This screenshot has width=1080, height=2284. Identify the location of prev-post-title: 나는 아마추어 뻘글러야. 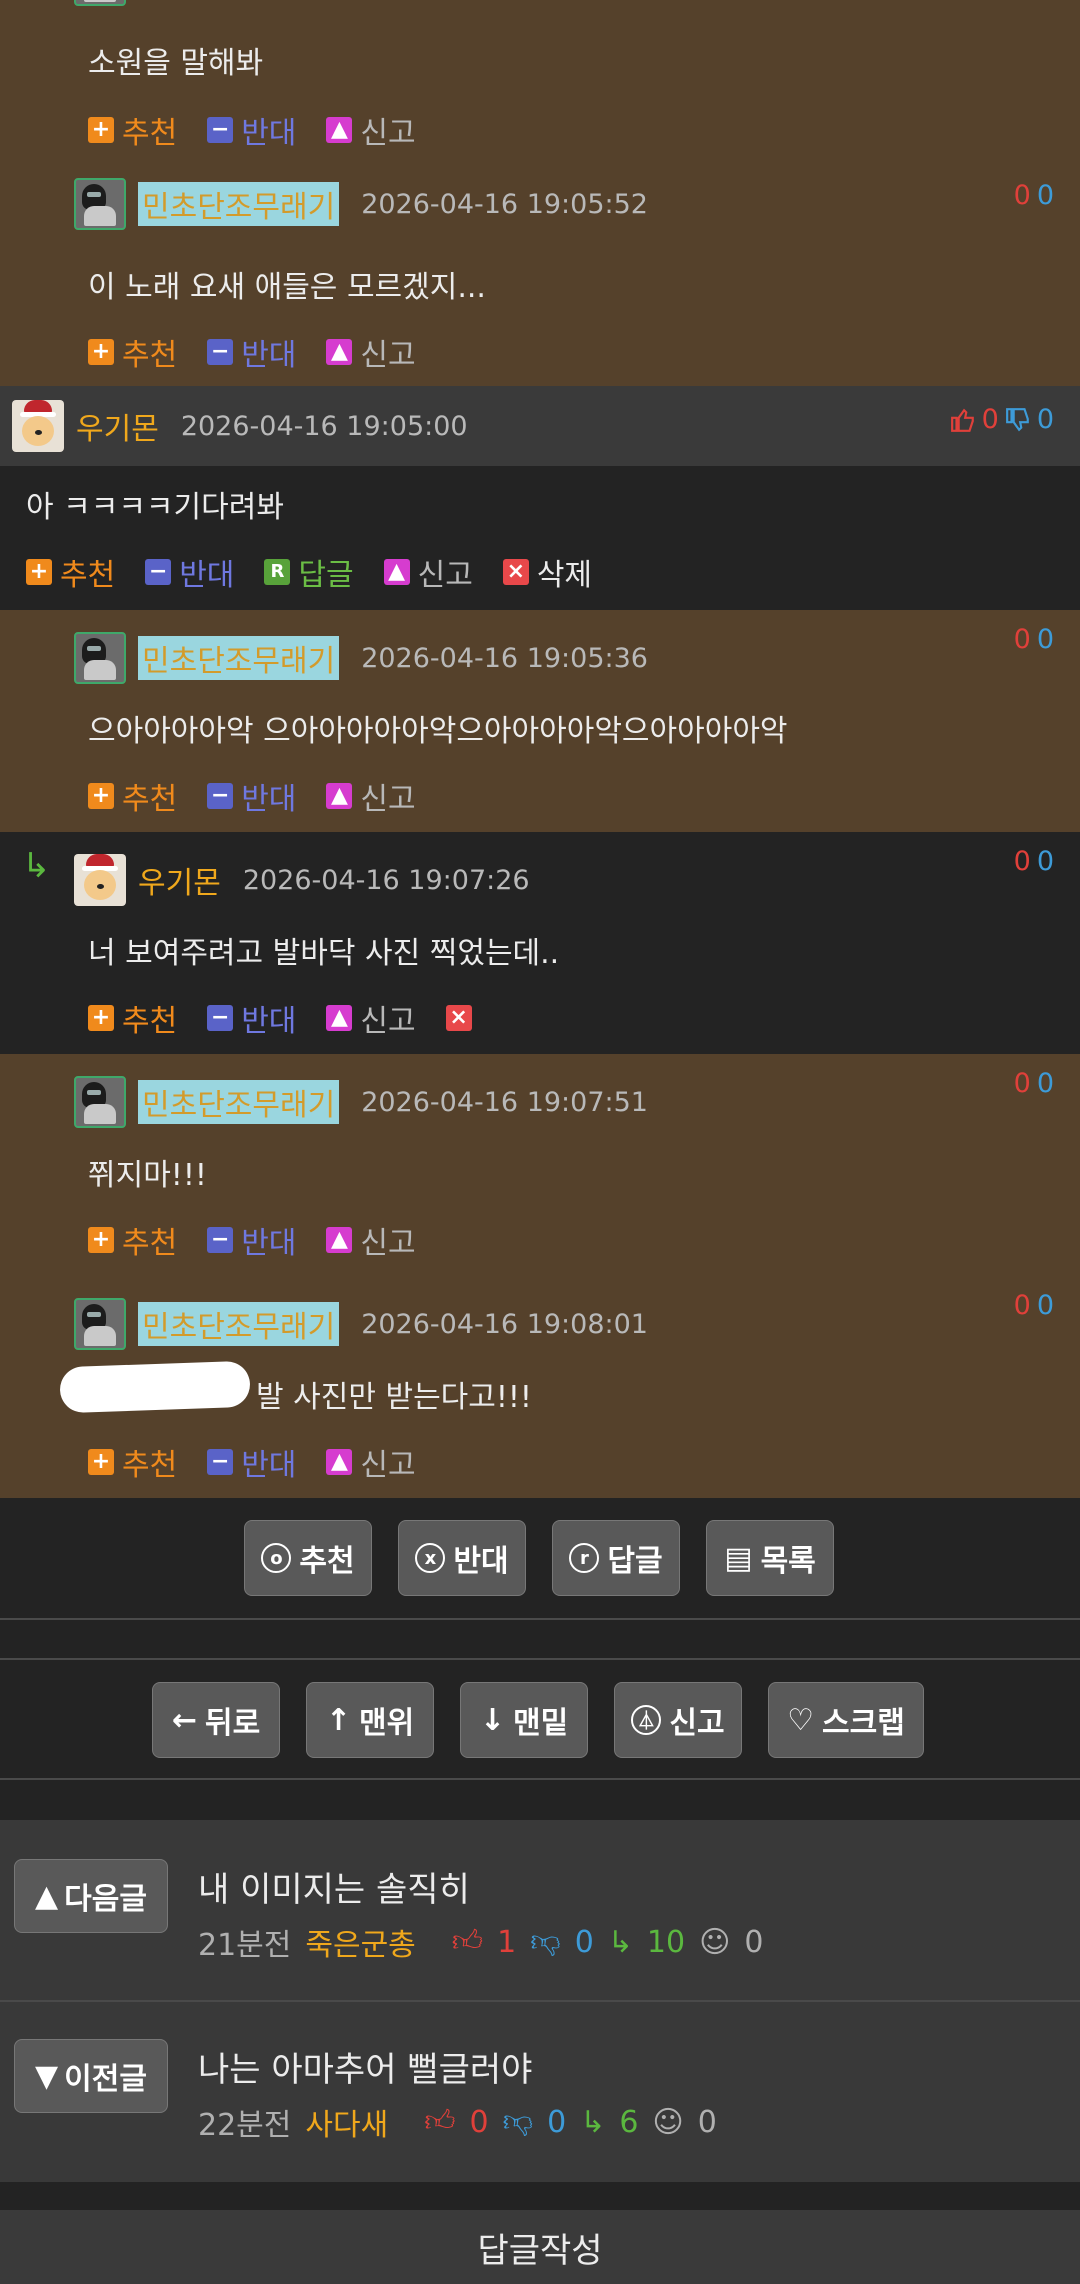
(365, 2066).